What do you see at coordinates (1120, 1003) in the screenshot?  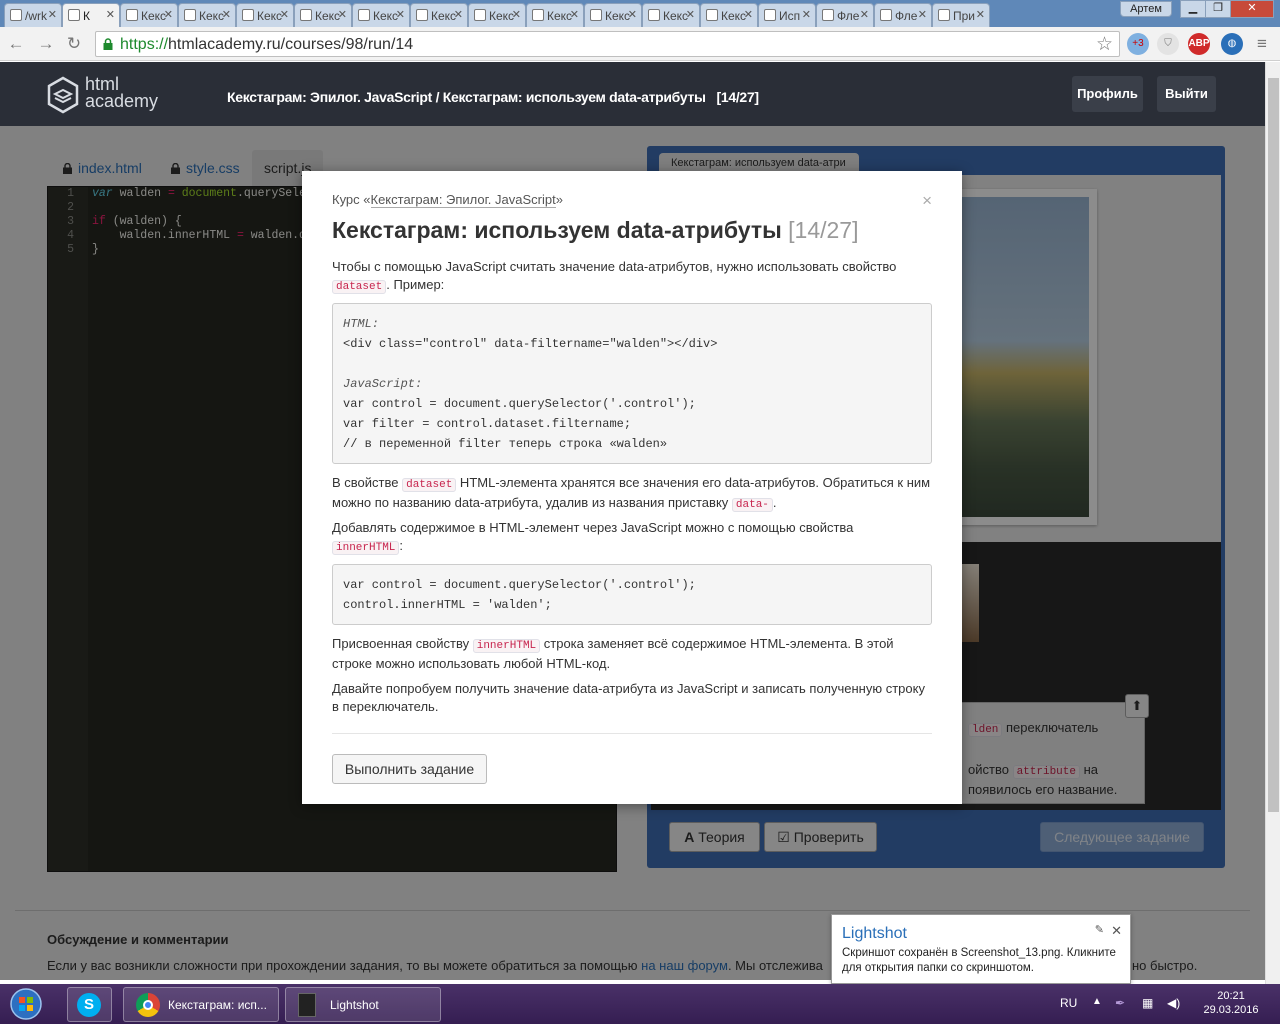 I see `lightshot-tray-icon: ✒` at bounding box center [1120, 1003].